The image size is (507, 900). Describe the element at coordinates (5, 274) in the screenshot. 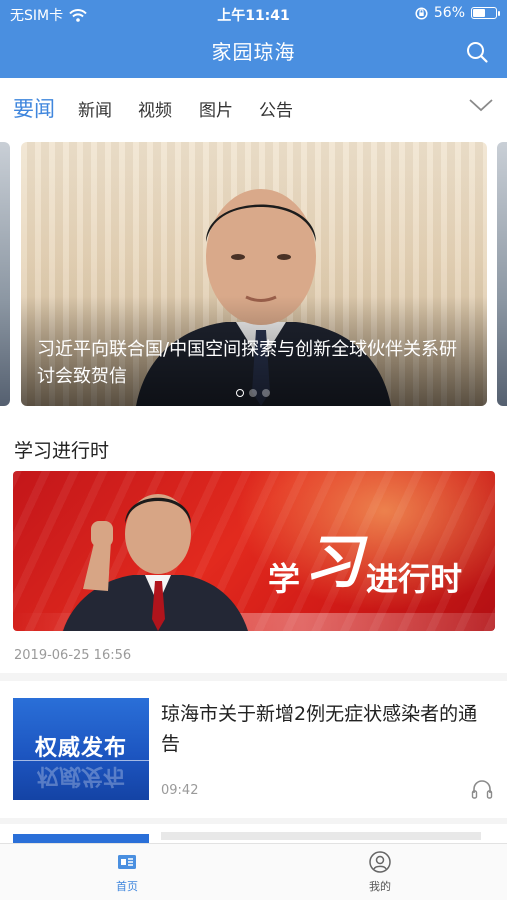

I see `previous-slide-peek` at that location.